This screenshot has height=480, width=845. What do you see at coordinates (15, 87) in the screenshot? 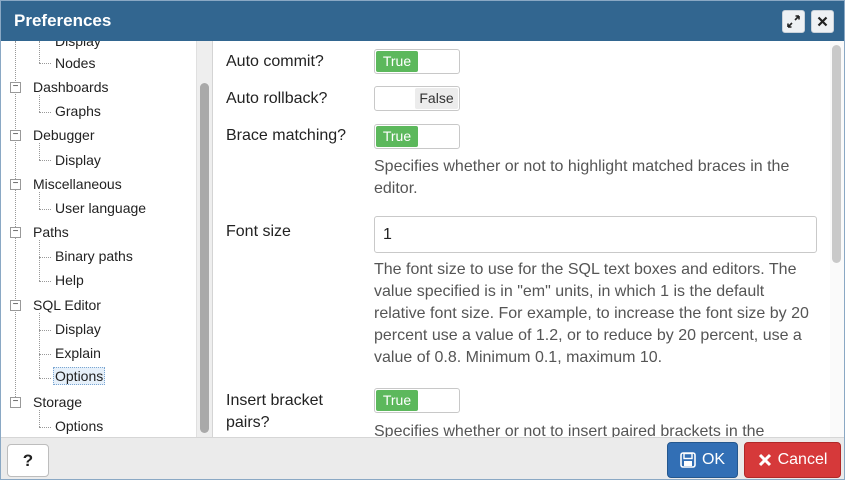
I see `collapse-toggle-dashboards: −` at bounding box center [15, 87].